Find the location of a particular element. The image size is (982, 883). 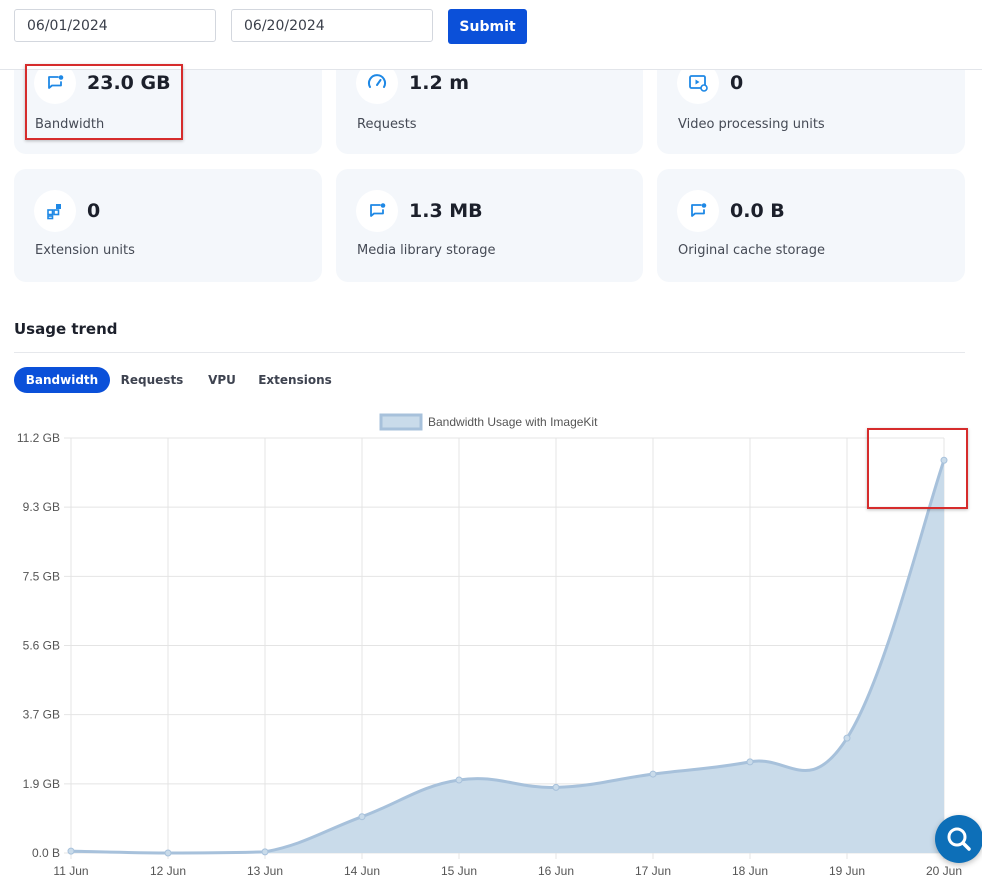

end-date-input is located at coordinates (332, 25).